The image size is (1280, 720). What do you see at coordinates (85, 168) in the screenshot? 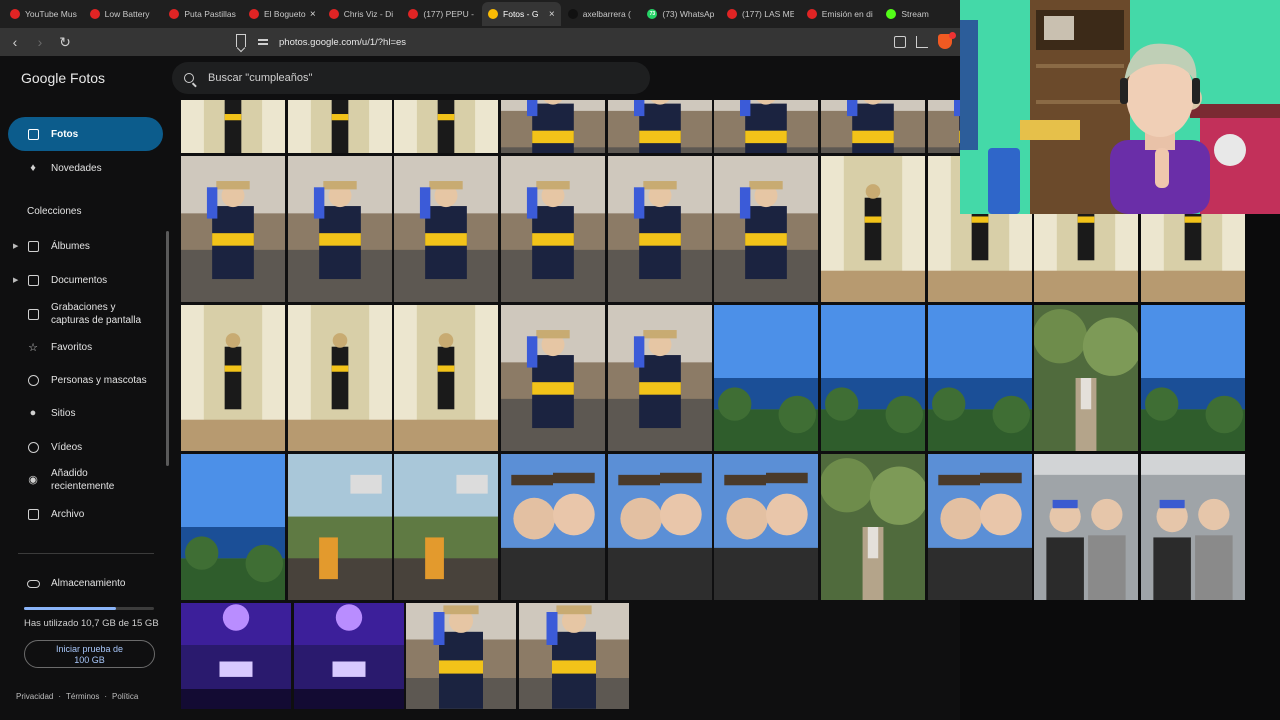
I see `sidebar-item-updates: ♦ Novedades` at bounding box center [85, 168].